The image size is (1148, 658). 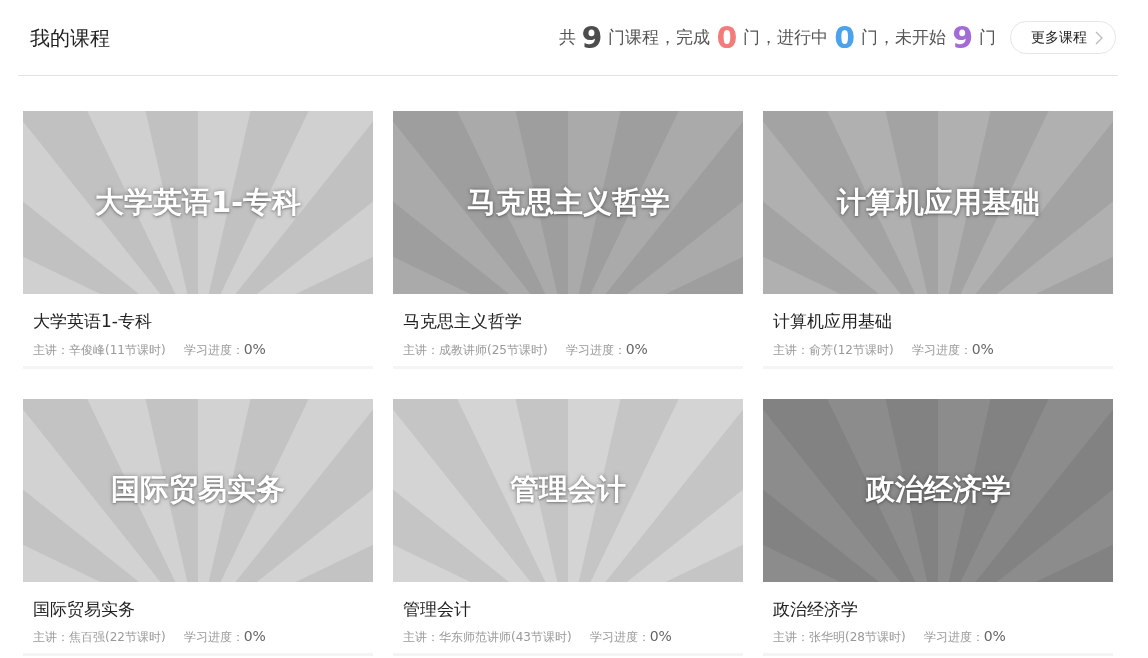 I want to click on course-name: 管理会计, so click(x=437, y=609).